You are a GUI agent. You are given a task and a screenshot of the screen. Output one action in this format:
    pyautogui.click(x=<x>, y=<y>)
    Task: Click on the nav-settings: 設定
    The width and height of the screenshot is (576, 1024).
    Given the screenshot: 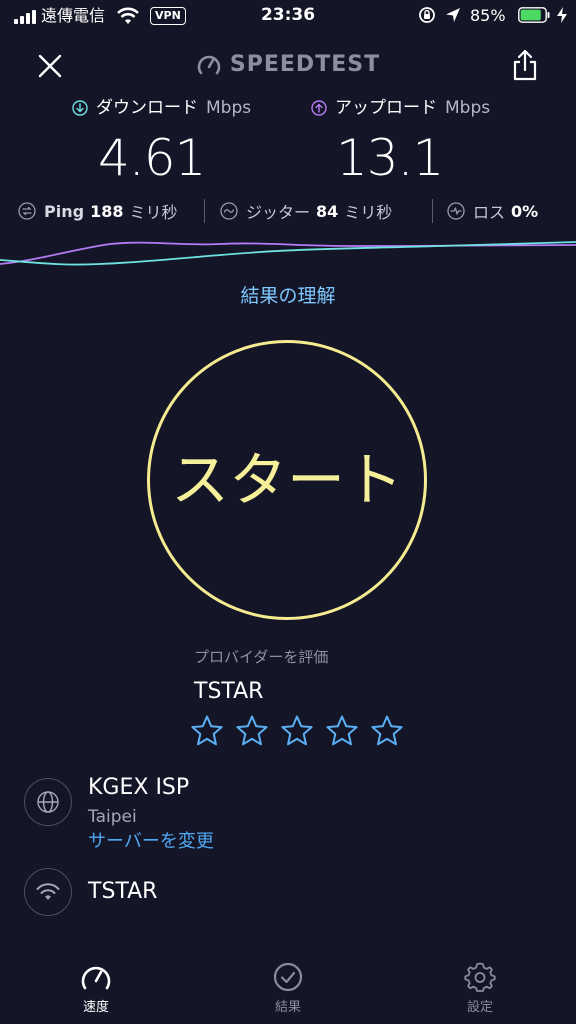 What is the action you would take?
    pyautogui.click(x=480, y=990)
    